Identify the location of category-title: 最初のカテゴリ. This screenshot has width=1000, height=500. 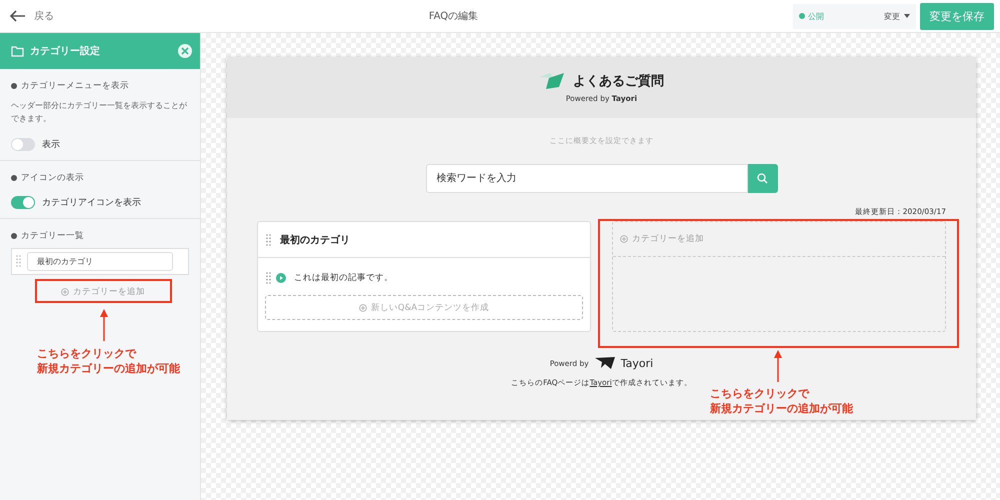
(315, 239).